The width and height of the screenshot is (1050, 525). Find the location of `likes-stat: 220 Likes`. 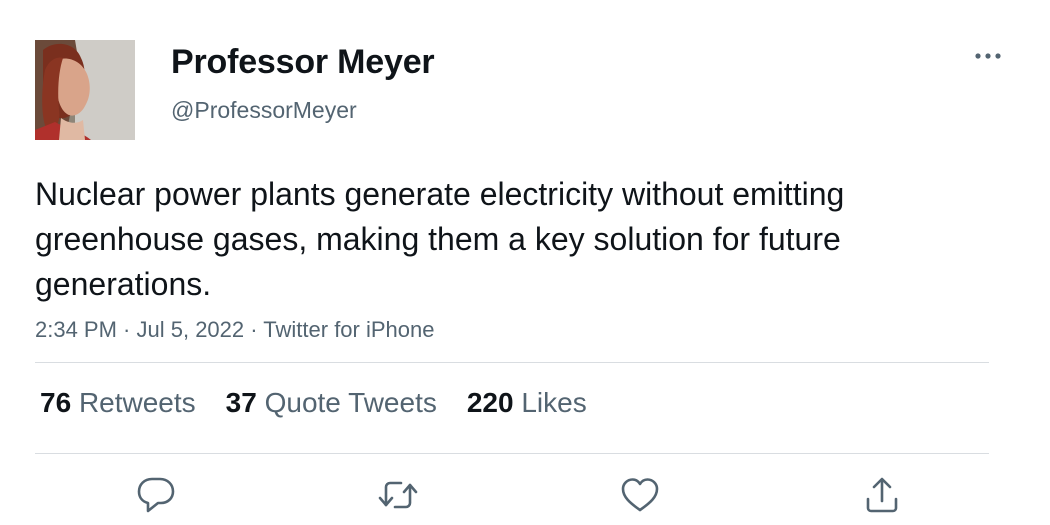

likes-stat: 220 Likes is located at coordinates (527, 403).